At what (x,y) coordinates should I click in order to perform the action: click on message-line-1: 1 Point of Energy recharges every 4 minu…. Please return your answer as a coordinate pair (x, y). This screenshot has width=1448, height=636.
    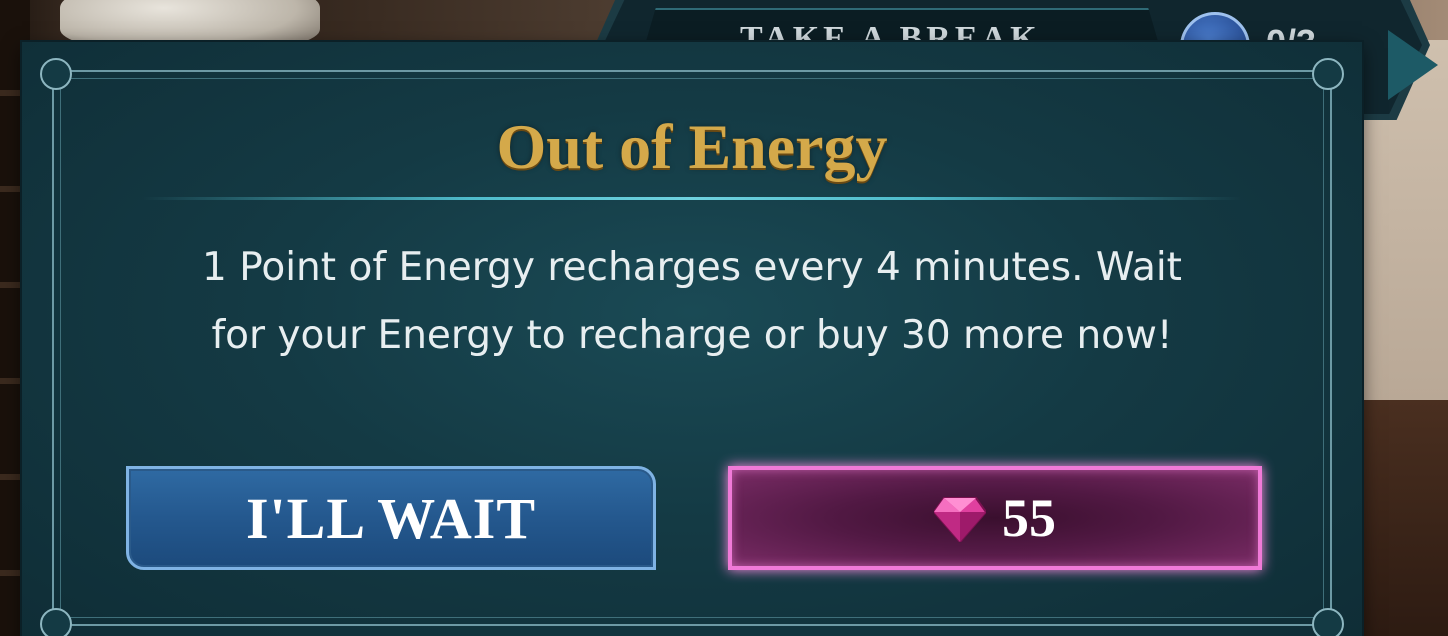
    Looking at the image, I should click on (692, 267).